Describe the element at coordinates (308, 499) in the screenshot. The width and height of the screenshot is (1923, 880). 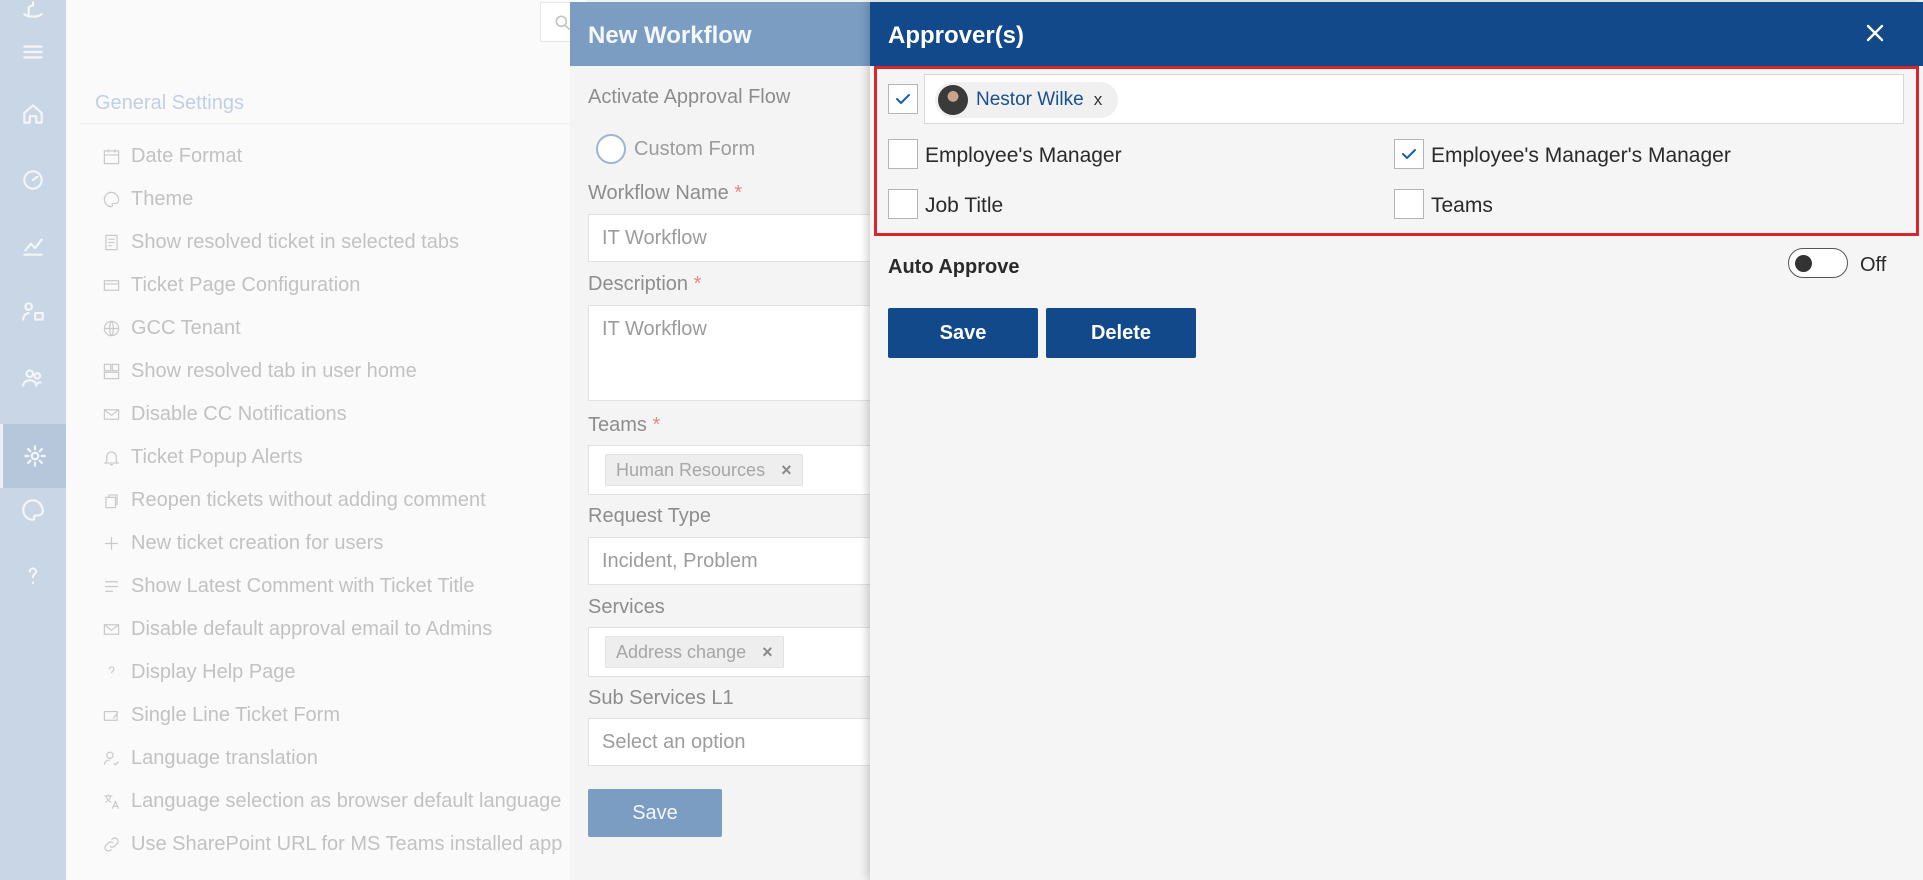
I see `setting-label: Reopen tickets without adding comment` at that location.